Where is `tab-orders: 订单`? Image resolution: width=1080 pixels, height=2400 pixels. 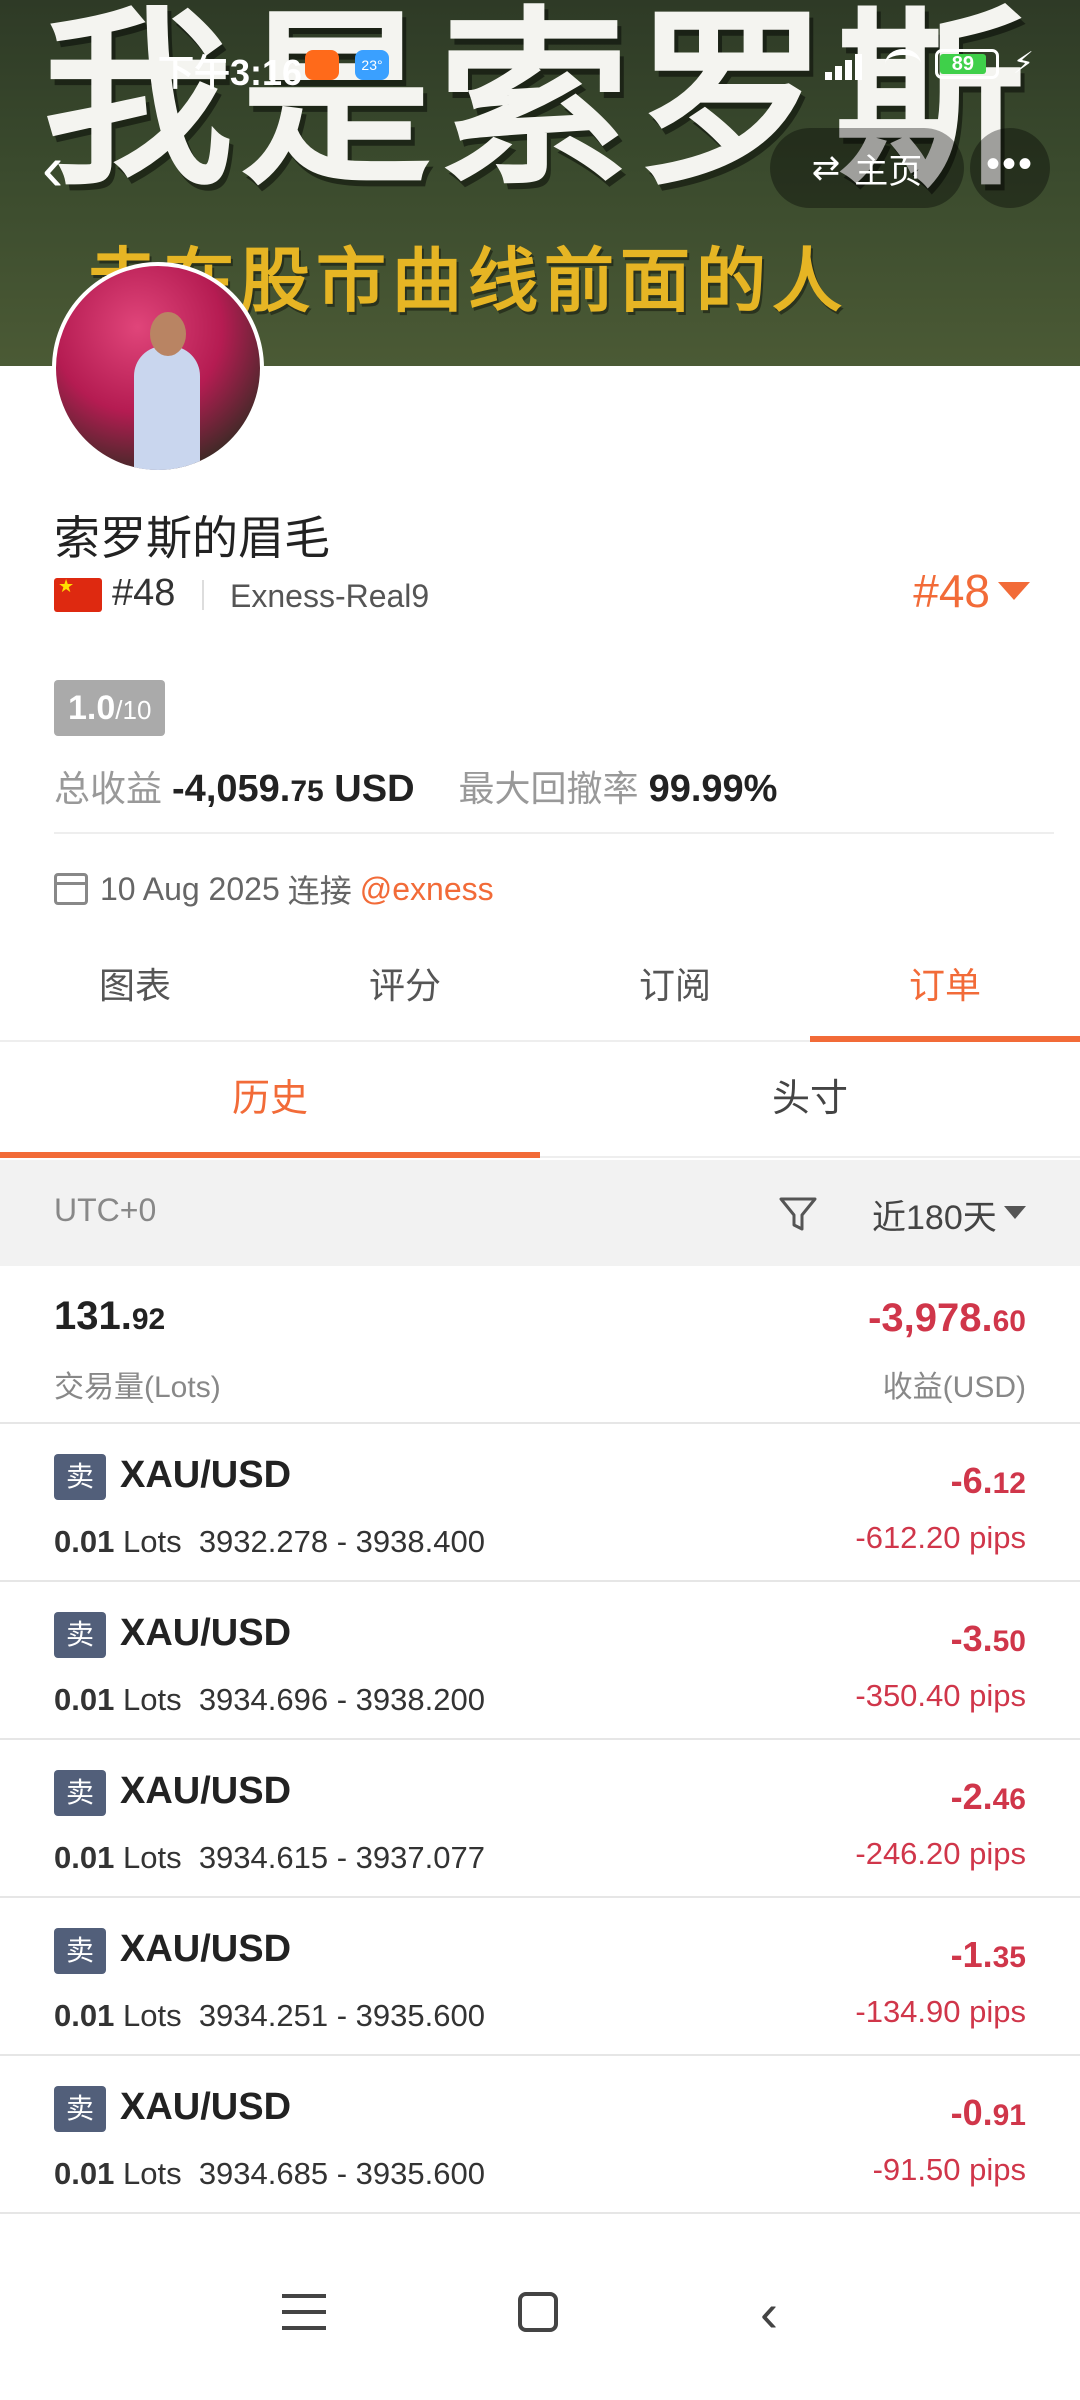
tab-orders: 订单 is located at coordinates (945, 994).